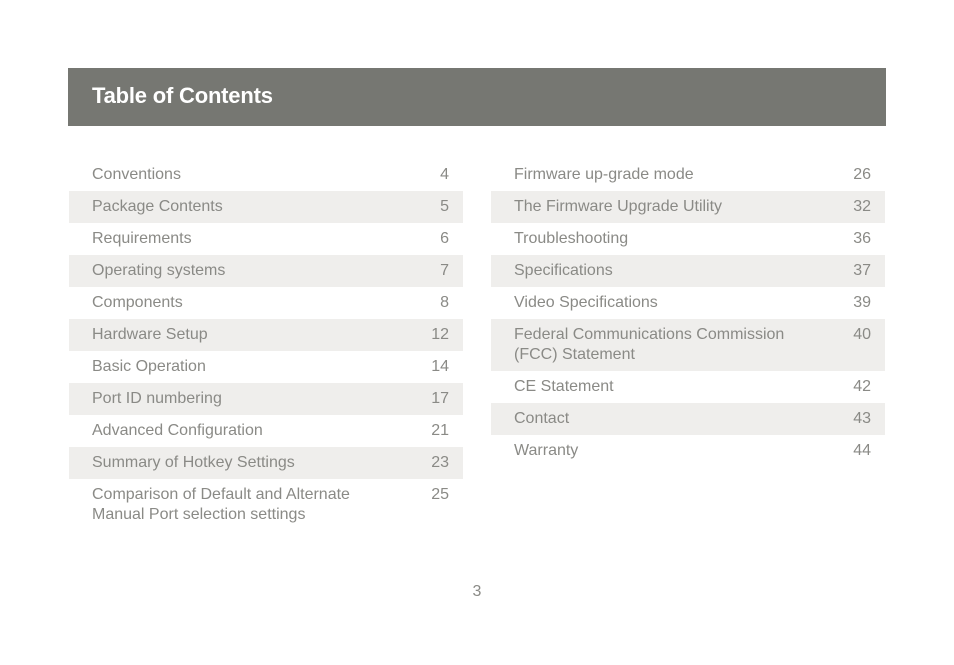 The image size is (954, 665). What do you see at coordinates (266, 431) in the screenshot?
I see `toc-entry: Advanced Configuration 21` at bounding box center [266, 431].